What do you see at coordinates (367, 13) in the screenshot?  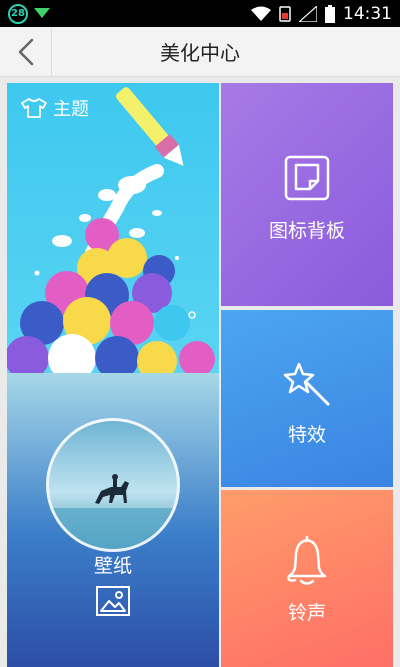 I see `clock: 14:31` at bounding box center [367, 13].